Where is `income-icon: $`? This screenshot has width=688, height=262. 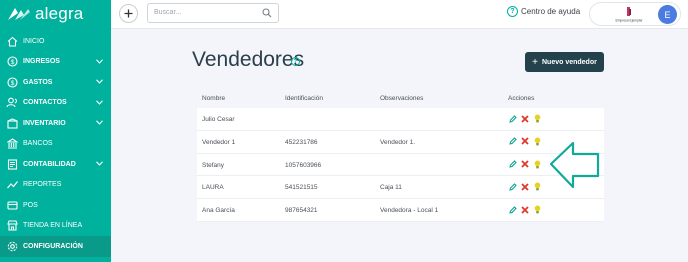
income-icon: $ is located at coordinates (12, 62).